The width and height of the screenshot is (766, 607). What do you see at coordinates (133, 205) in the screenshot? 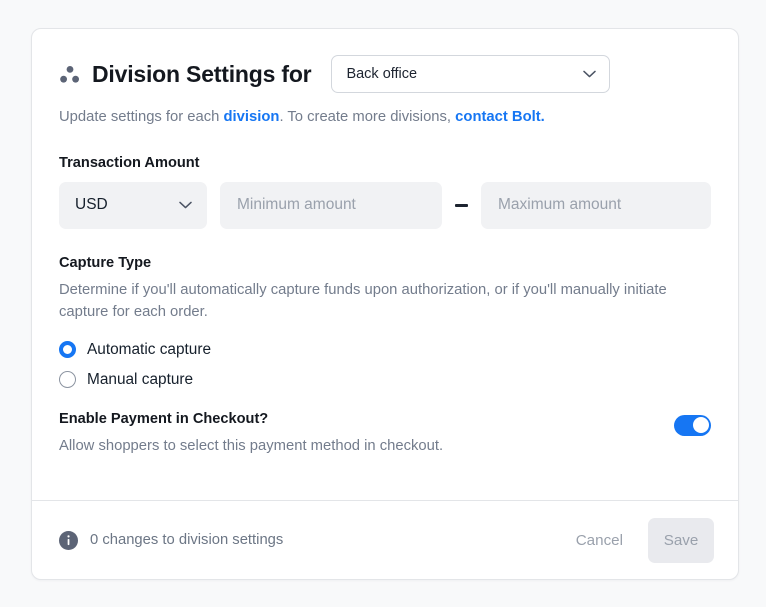
I see `currency-select: USD` at bounding box center [133, 205].